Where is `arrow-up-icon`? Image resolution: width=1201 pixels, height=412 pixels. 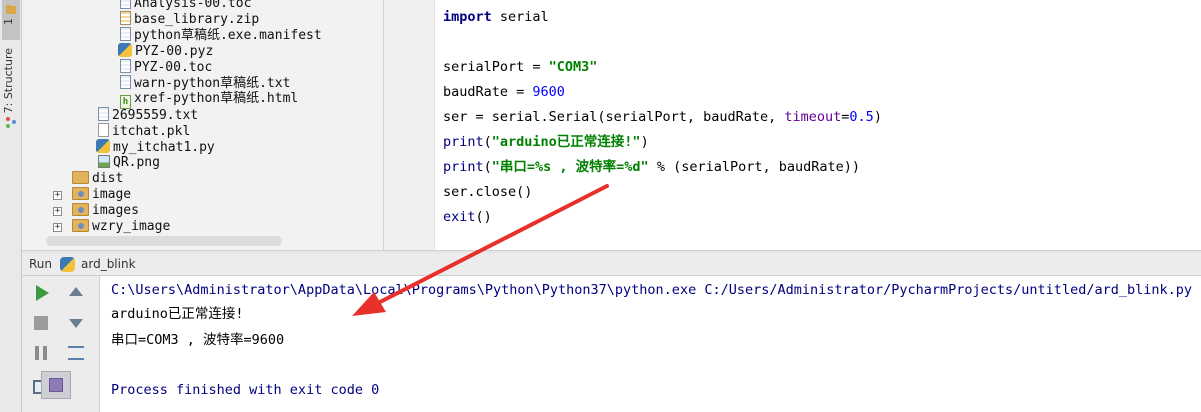
arrow-up-icon is located at coordinates (76, 291).